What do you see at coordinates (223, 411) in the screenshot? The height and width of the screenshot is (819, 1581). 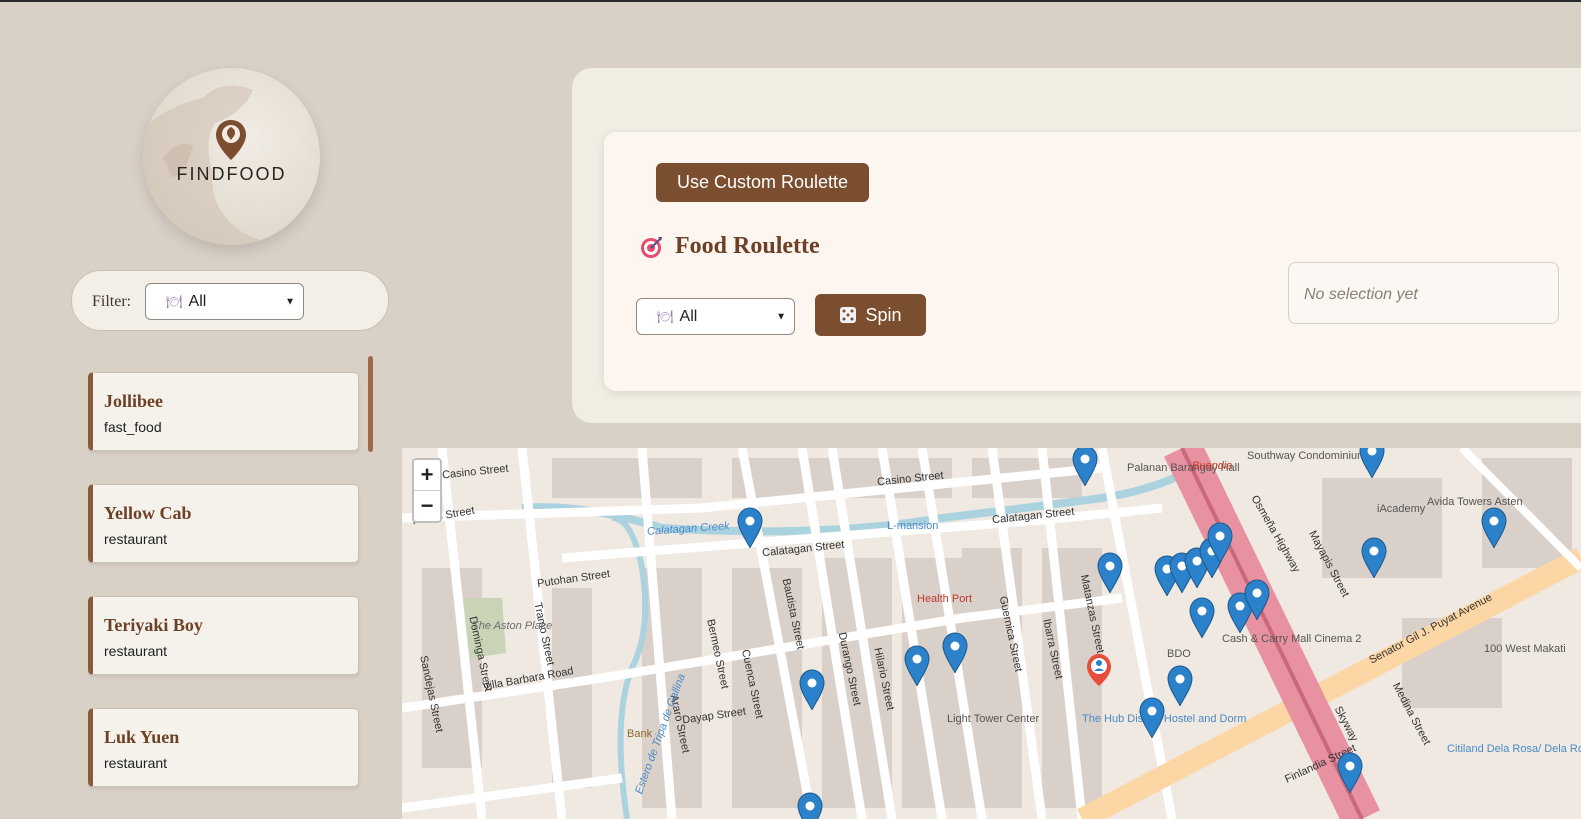 I see `place-card: Jollibee fast_food` at bounding box center [223, 411].